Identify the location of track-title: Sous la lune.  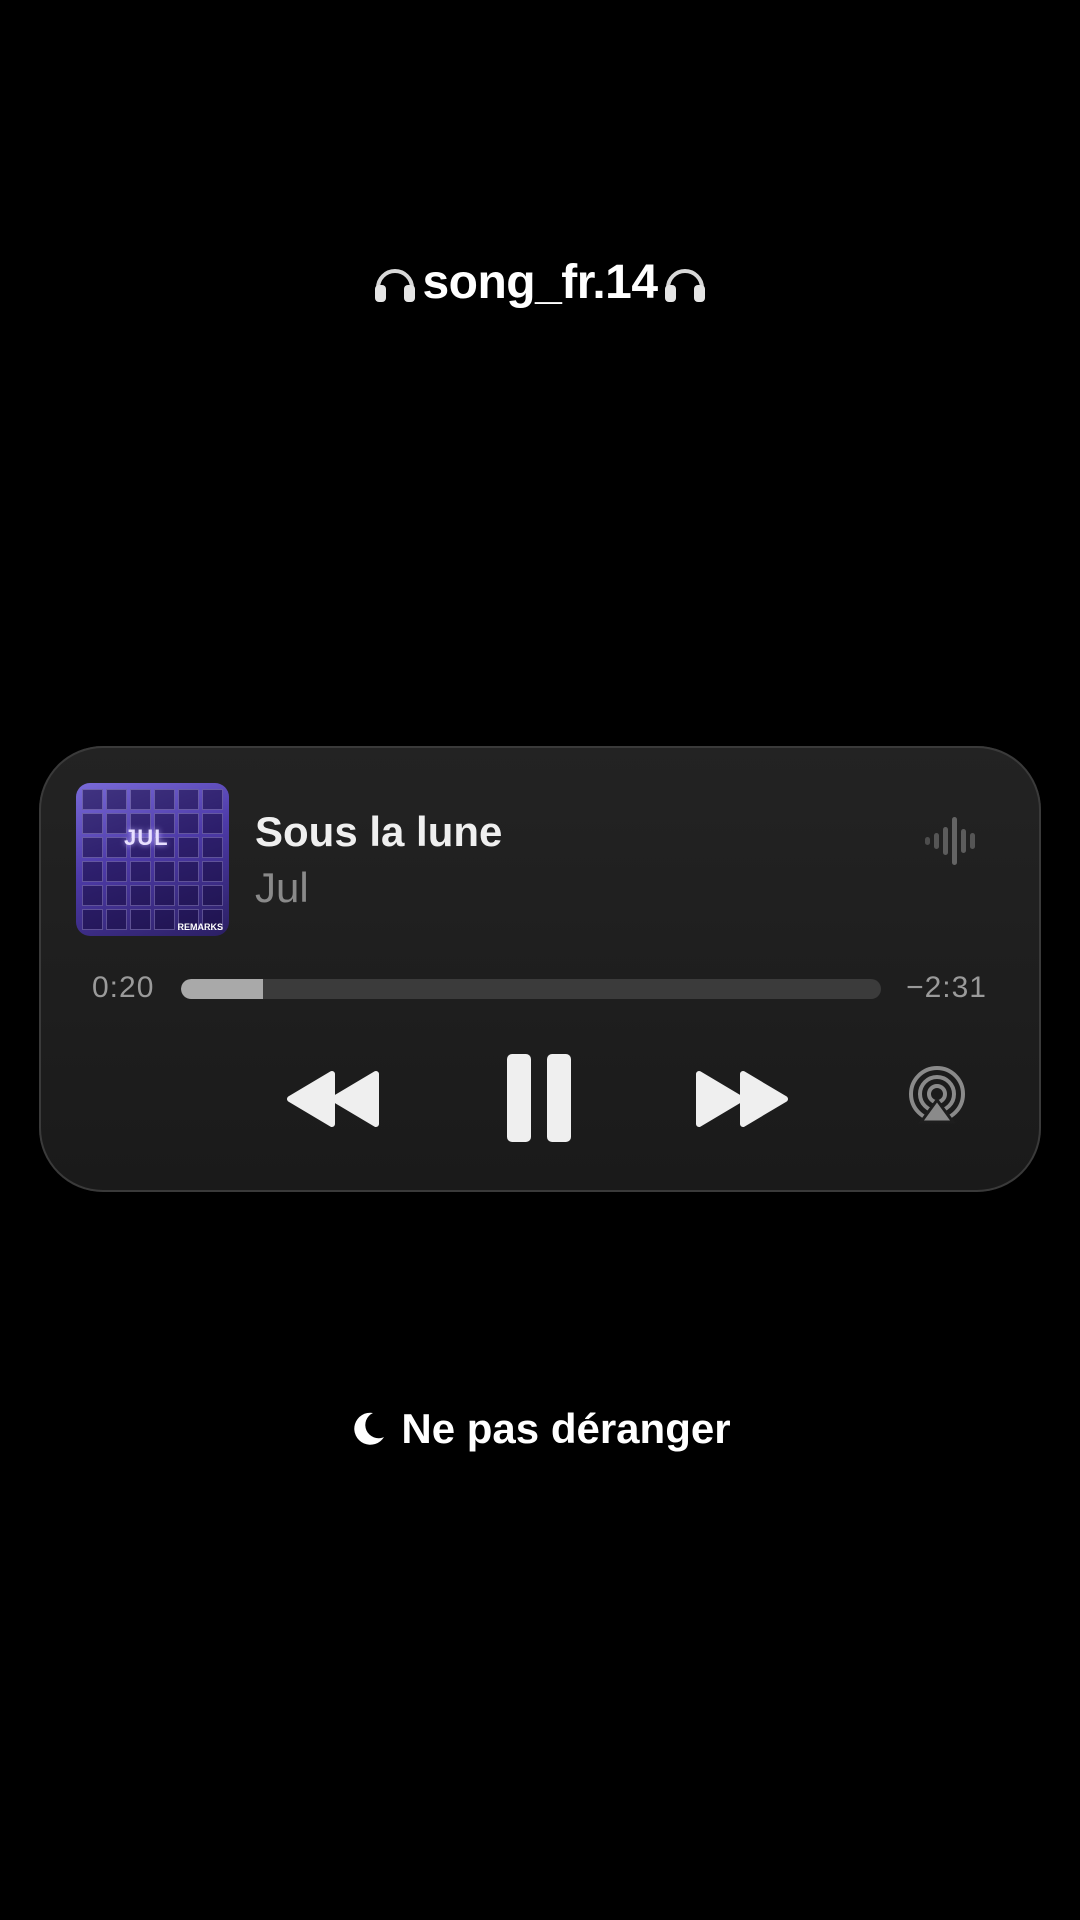
(379, 831).